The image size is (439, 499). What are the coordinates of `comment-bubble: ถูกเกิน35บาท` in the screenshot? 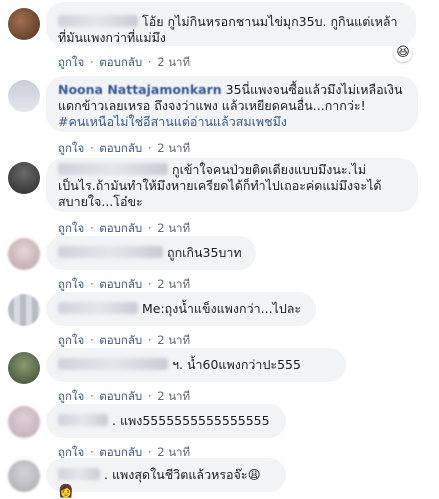 It's located at (151, 253).